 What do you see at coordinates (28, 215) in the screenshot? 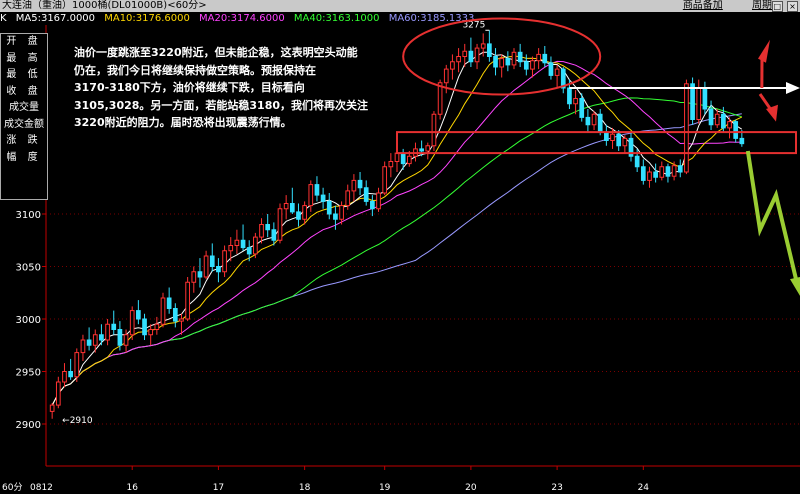
I see `y-tick-label-3100: 3100` at bounding box center [28, 215].